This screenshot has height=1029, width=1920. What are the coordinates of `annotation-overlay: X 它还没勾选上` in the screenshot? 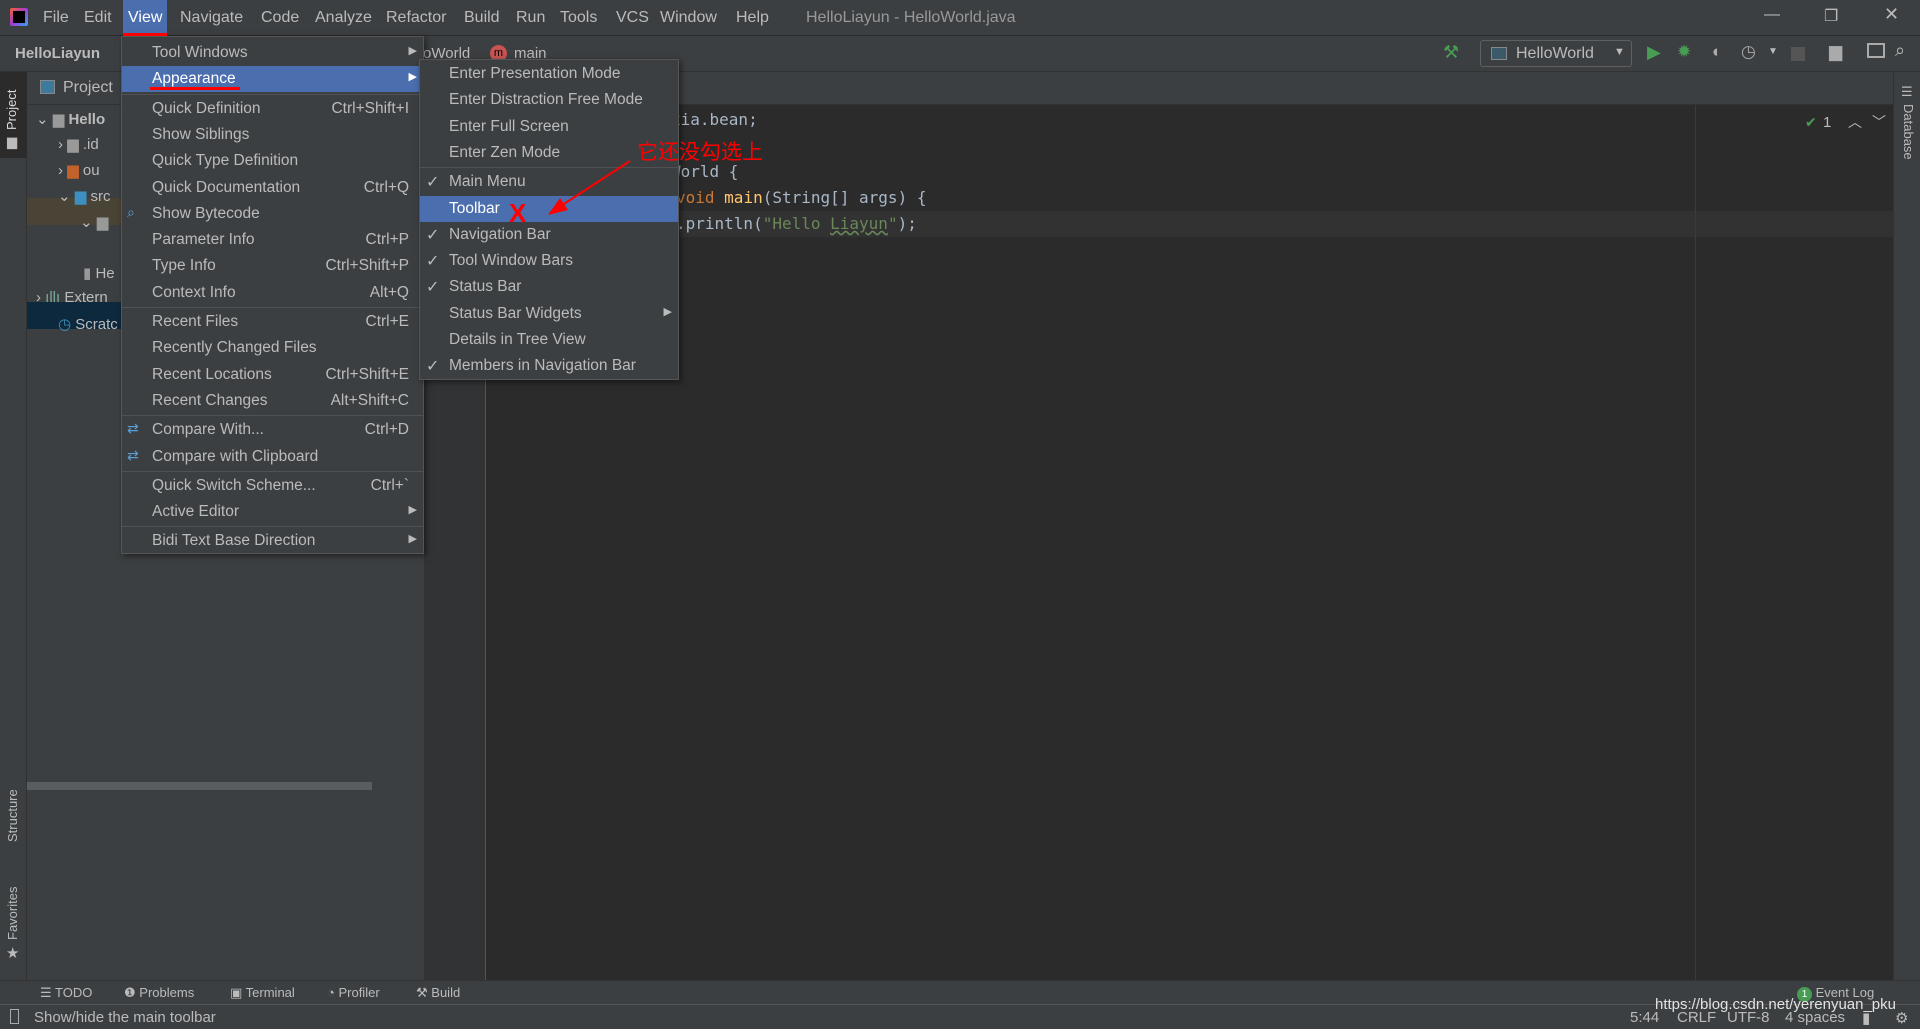 It's located at (443, 130).